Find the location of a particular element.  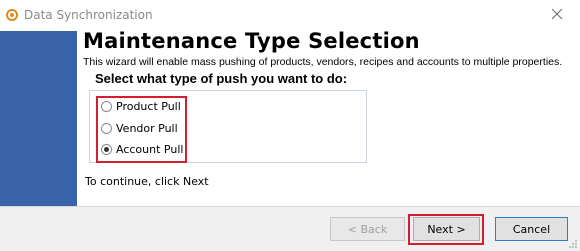

radio-vendor-pull: Vendor Pull is located at coordinates (139, 128).